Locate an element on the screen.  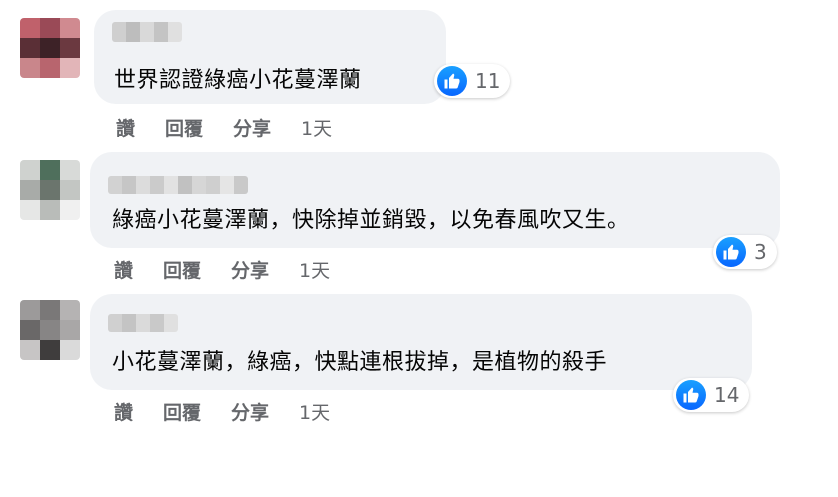
comment-text: 綠癌小花蔓澤蘭，快除掉並銷毀，以免春風吹又生。 is located at coordinates (371, 220).